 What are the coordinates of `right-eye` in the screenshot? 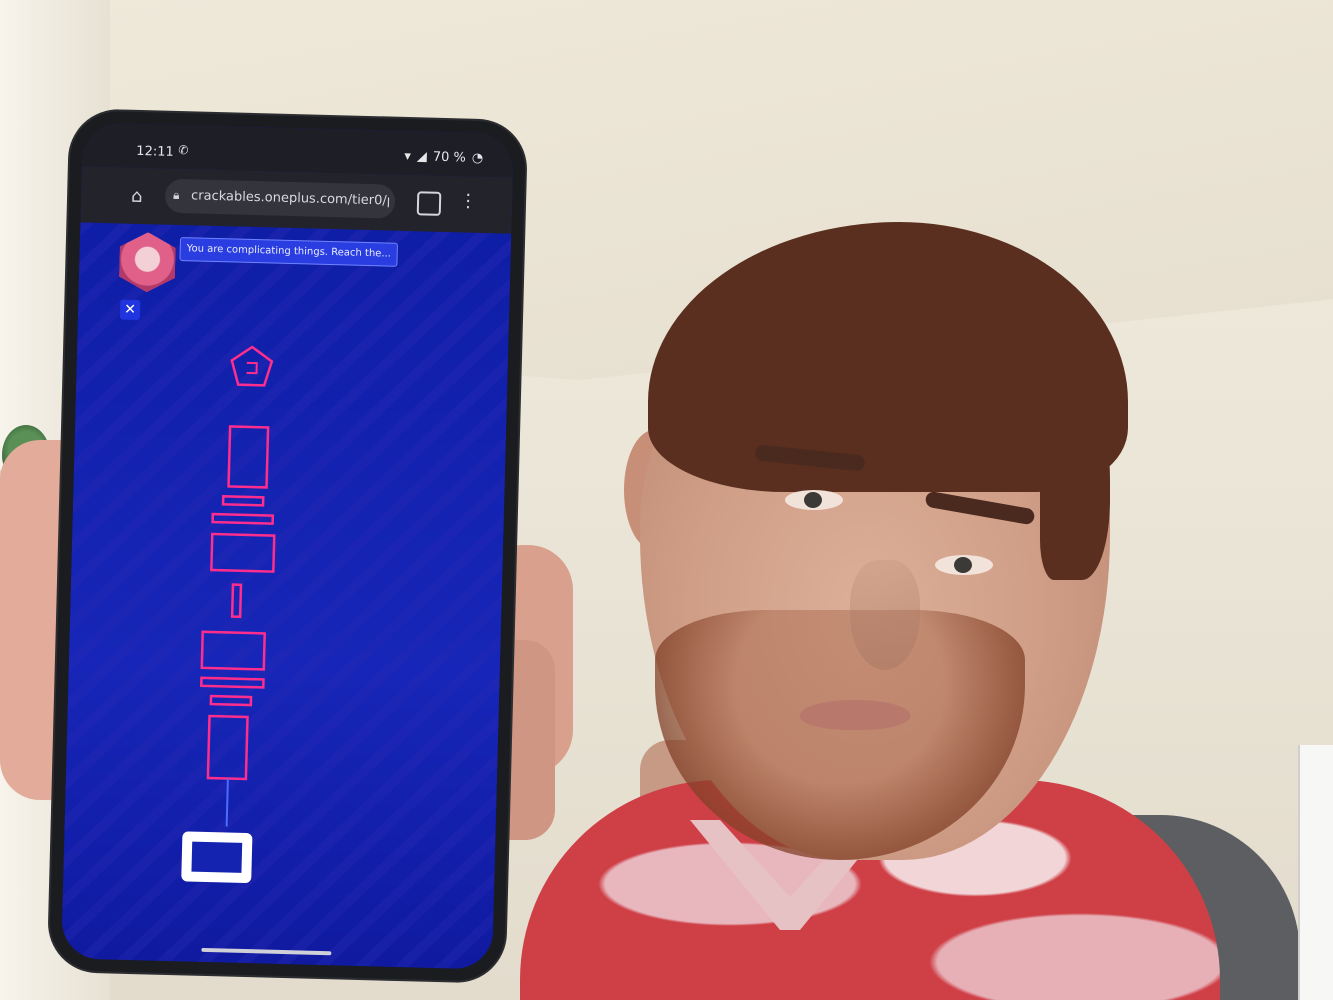 It's located at (964, 565).